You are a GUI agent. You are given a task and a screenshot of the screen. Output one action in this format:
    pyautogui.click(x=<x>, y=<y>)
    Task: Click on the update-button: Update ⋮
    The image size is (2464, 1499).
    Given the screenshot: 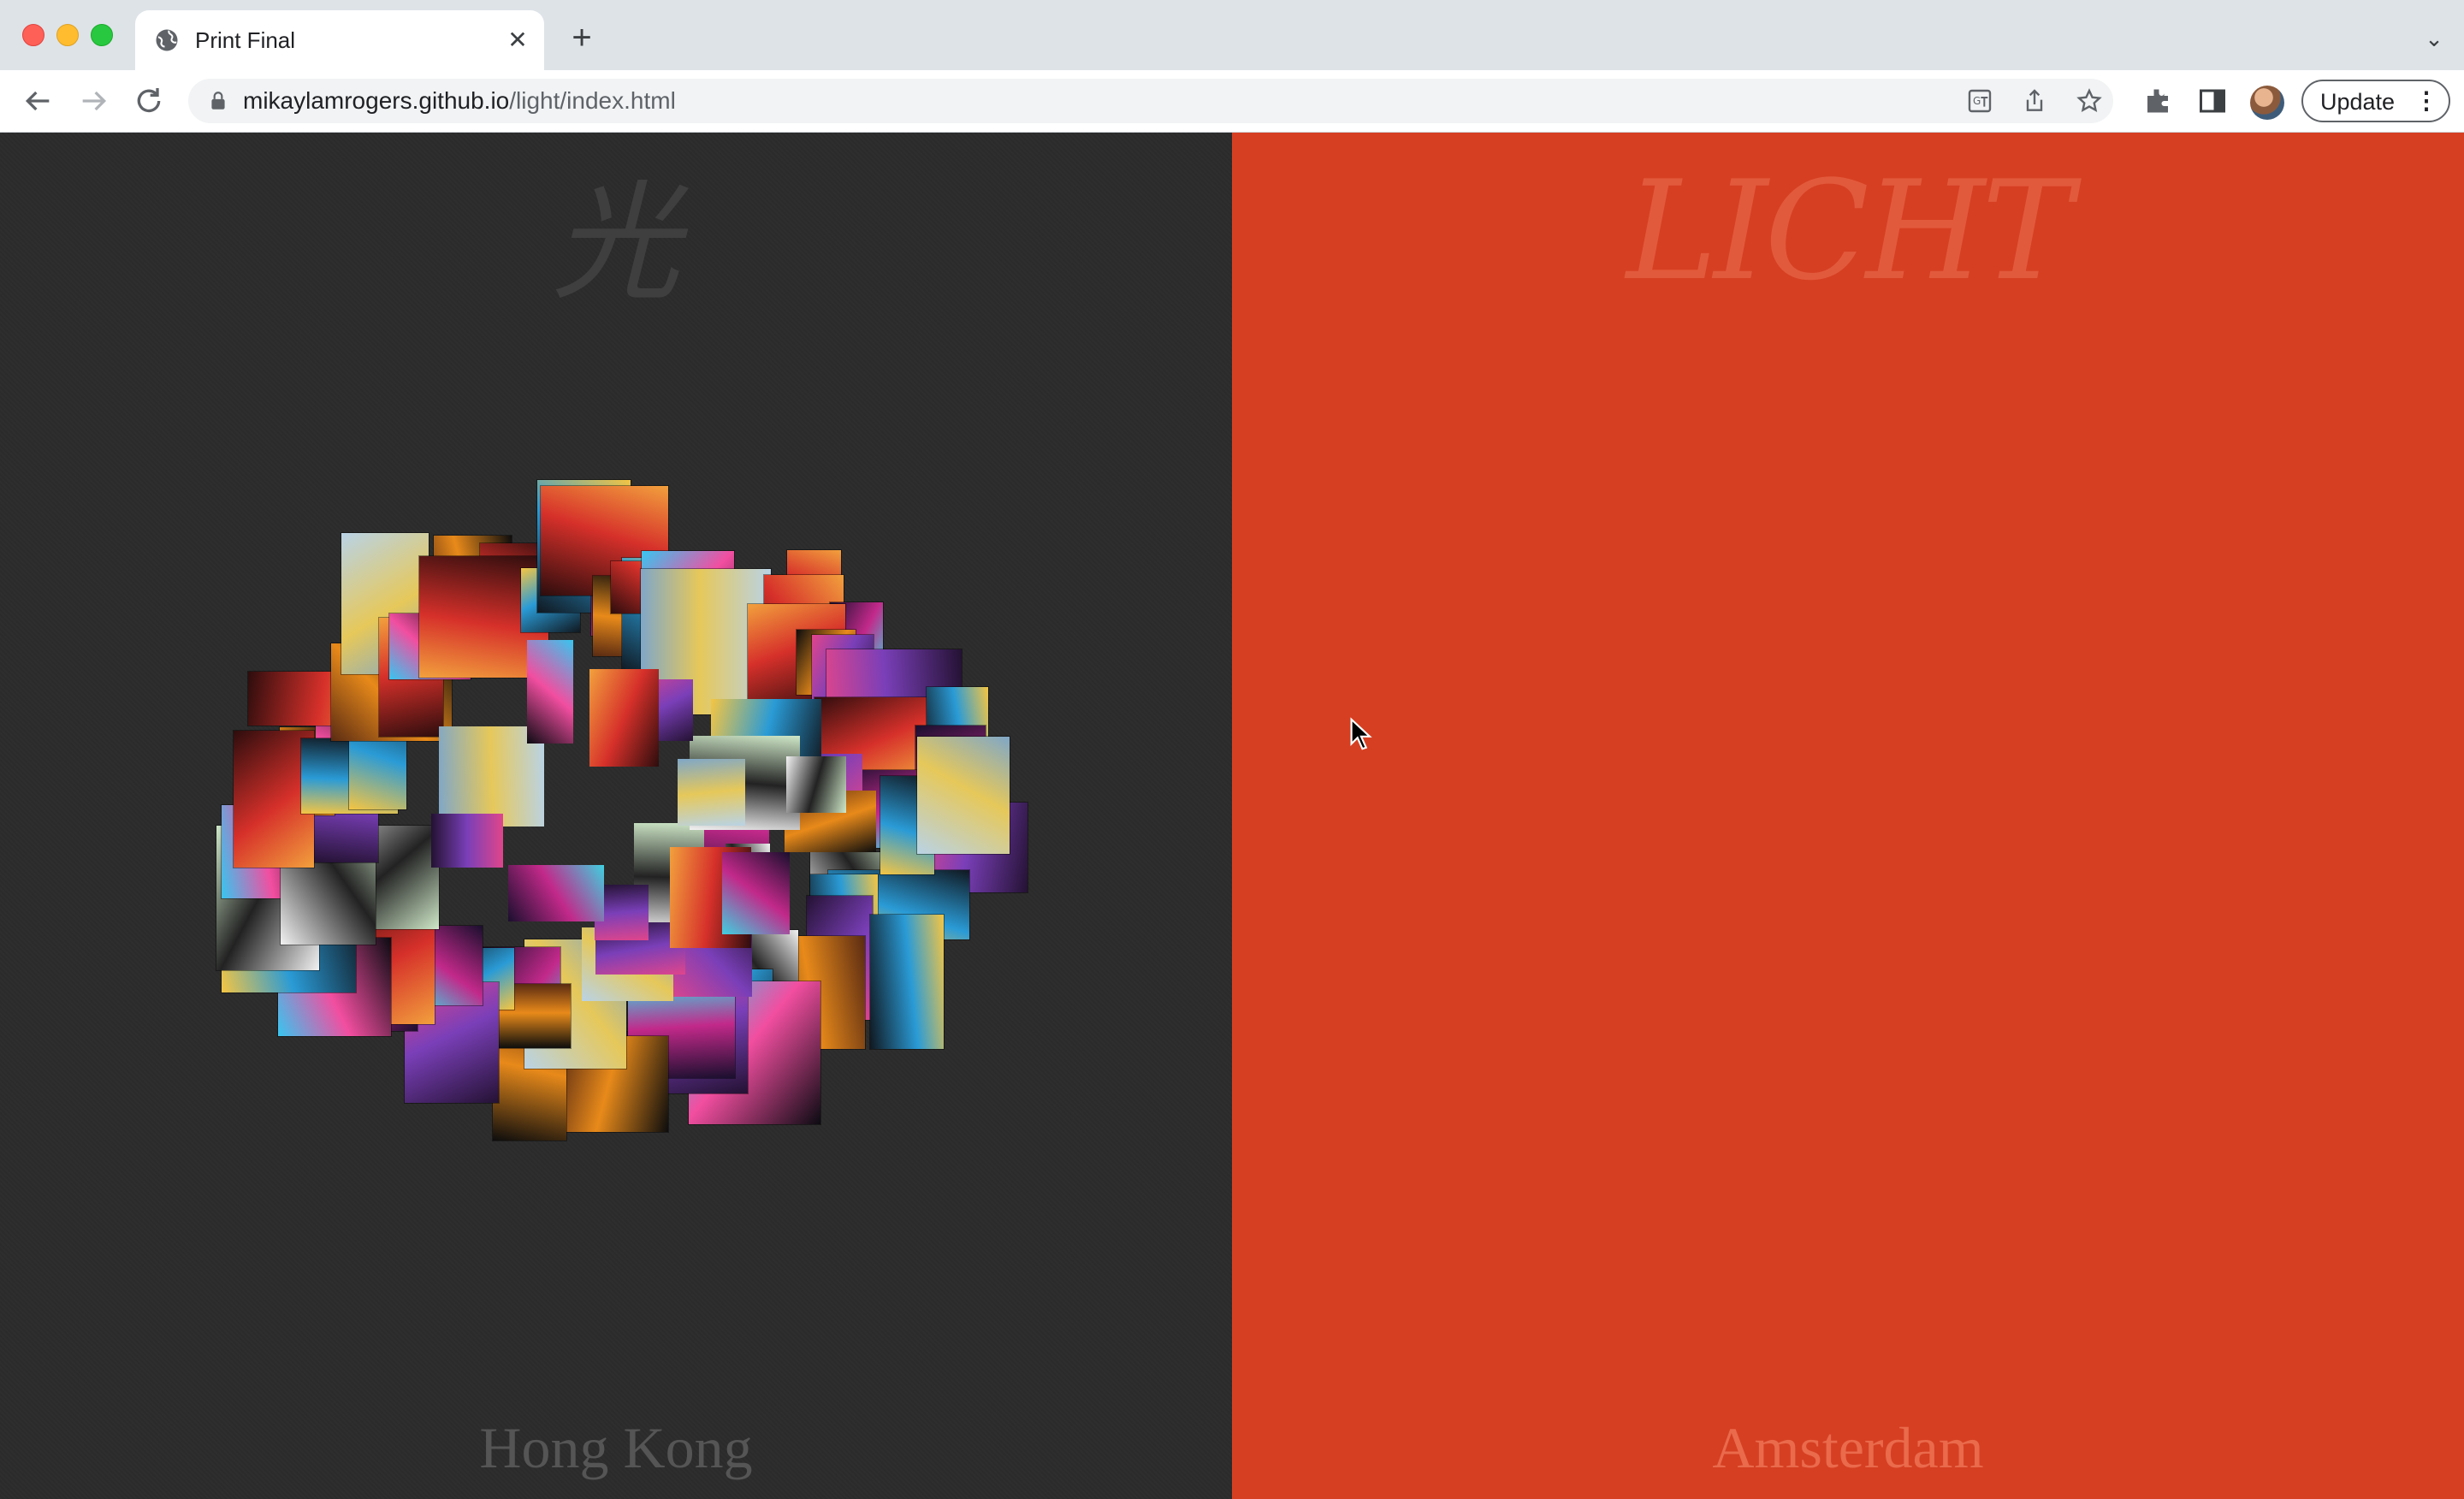 What is the action you would take?
    pyautogui.click(x=2375, y=101)
    